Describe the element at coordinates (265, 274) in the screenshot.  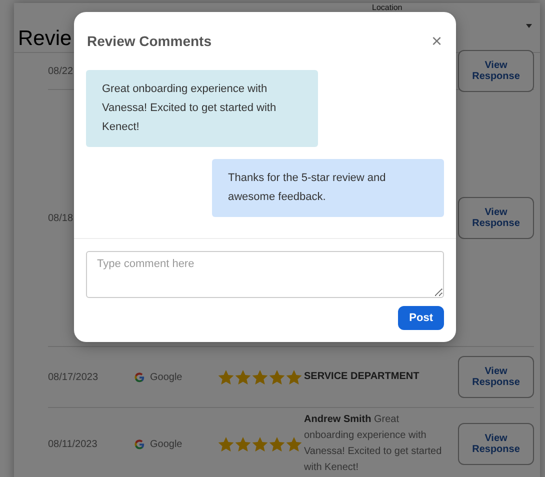
I see `comment-field: Type comment here` at that location.